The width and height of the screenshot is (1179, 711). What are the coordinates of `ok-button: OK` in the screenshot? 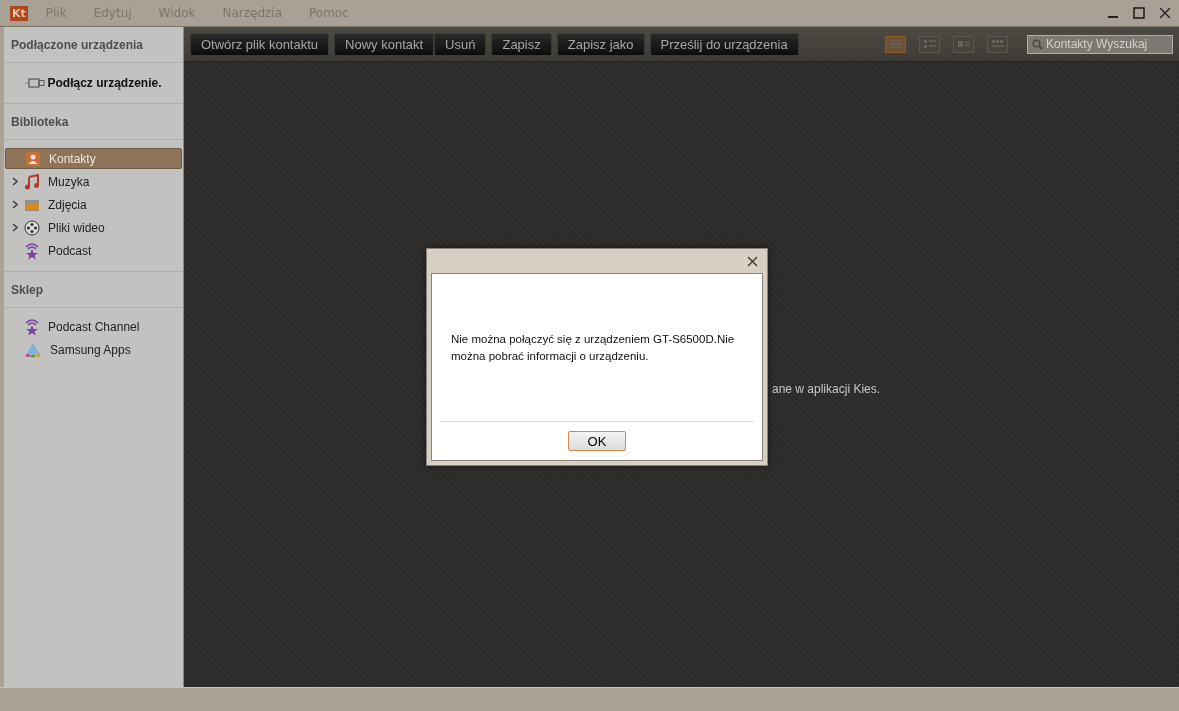 It's located at (597, 441).